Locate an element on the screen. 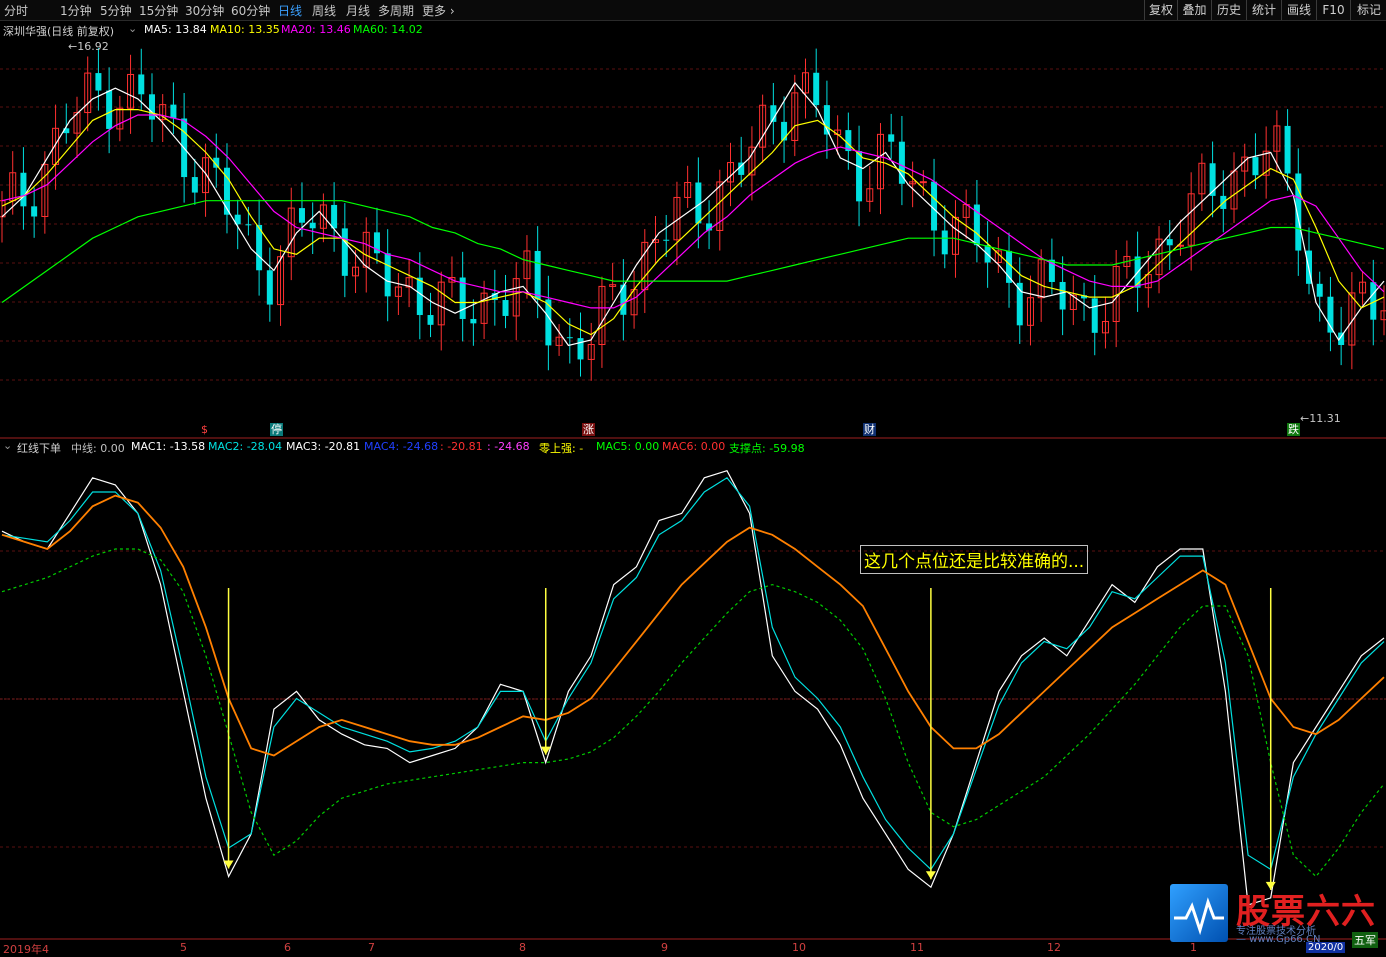 This screenshot has height=957, width=1386. x-tick-label: 7 is located at coordinates (371, 947).